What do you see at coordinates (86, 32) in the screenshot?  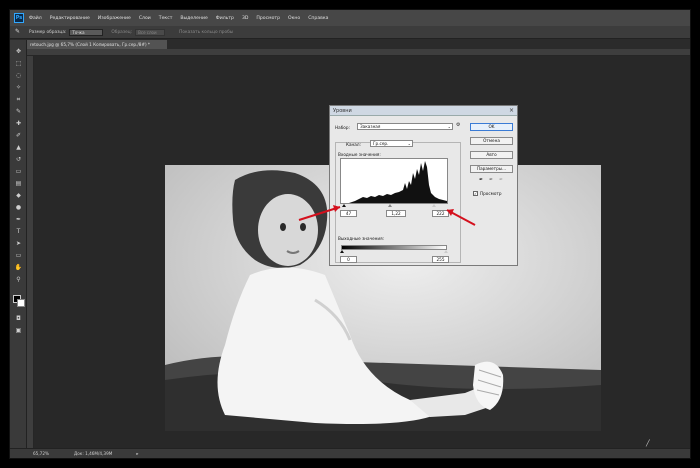 I see `sample-size-select: Точка` at bounding box center [86, 32].